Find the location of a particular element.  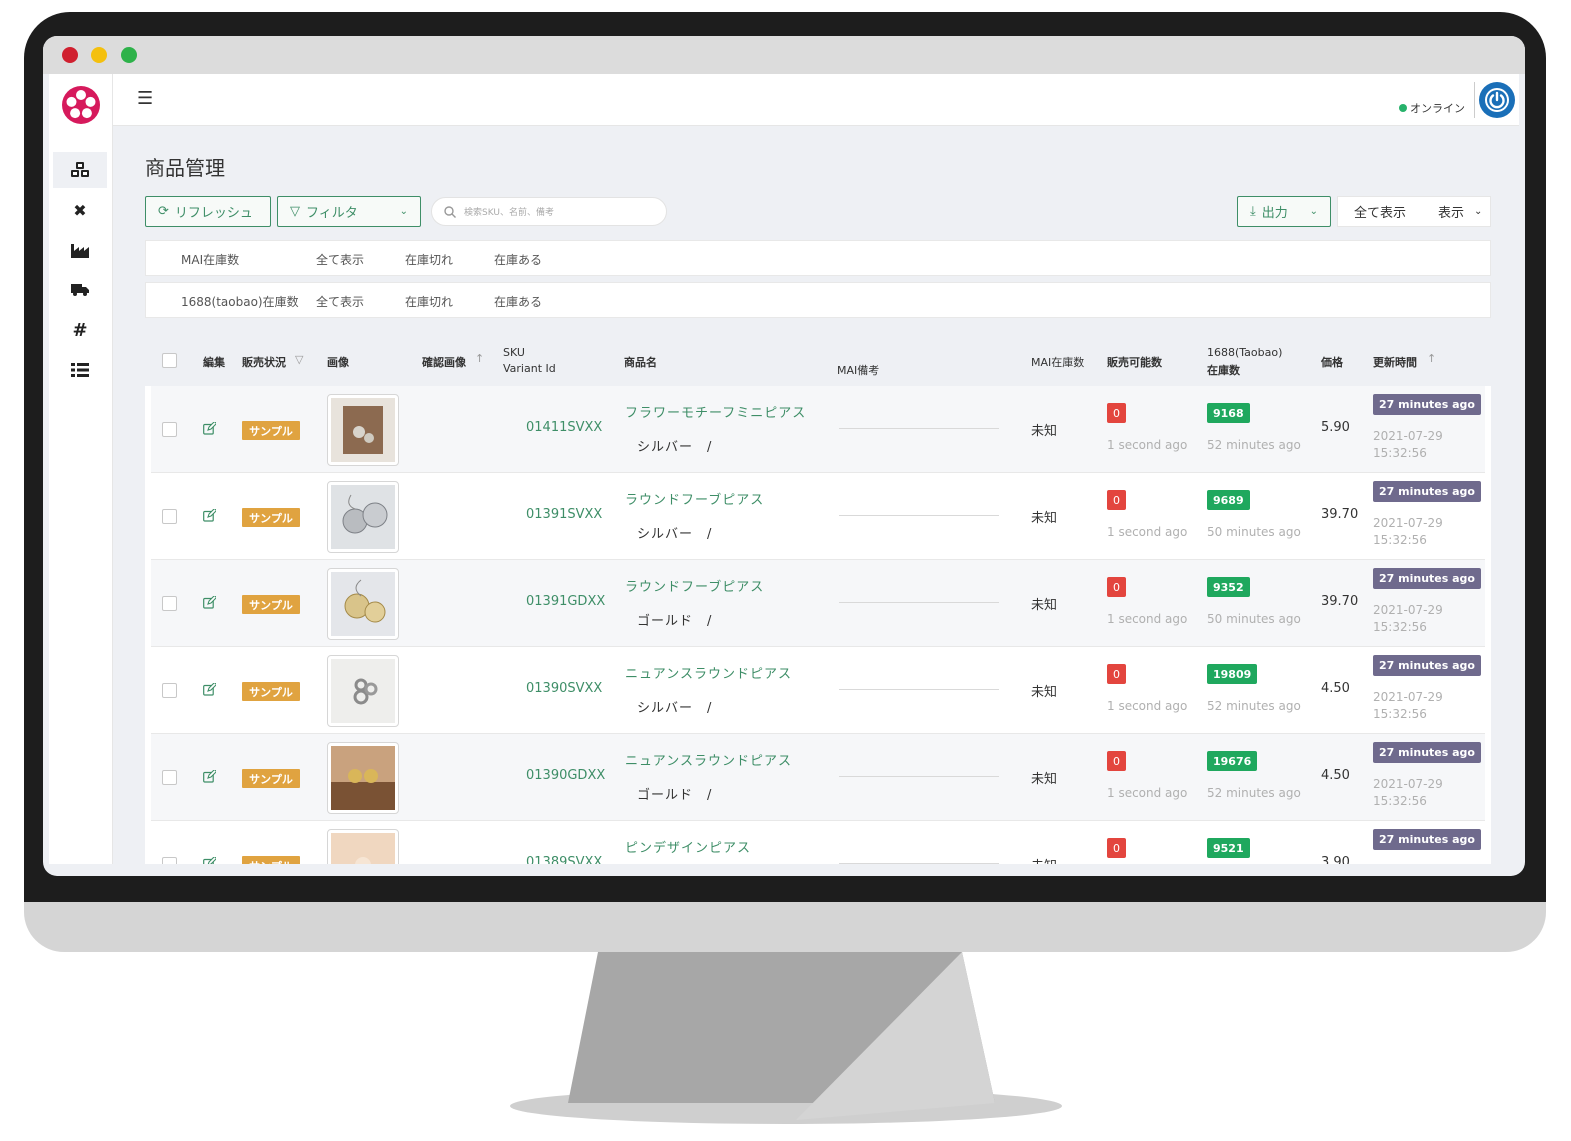

taobao-ago: 50 minutes ago is located at coordinates (1254, 532).